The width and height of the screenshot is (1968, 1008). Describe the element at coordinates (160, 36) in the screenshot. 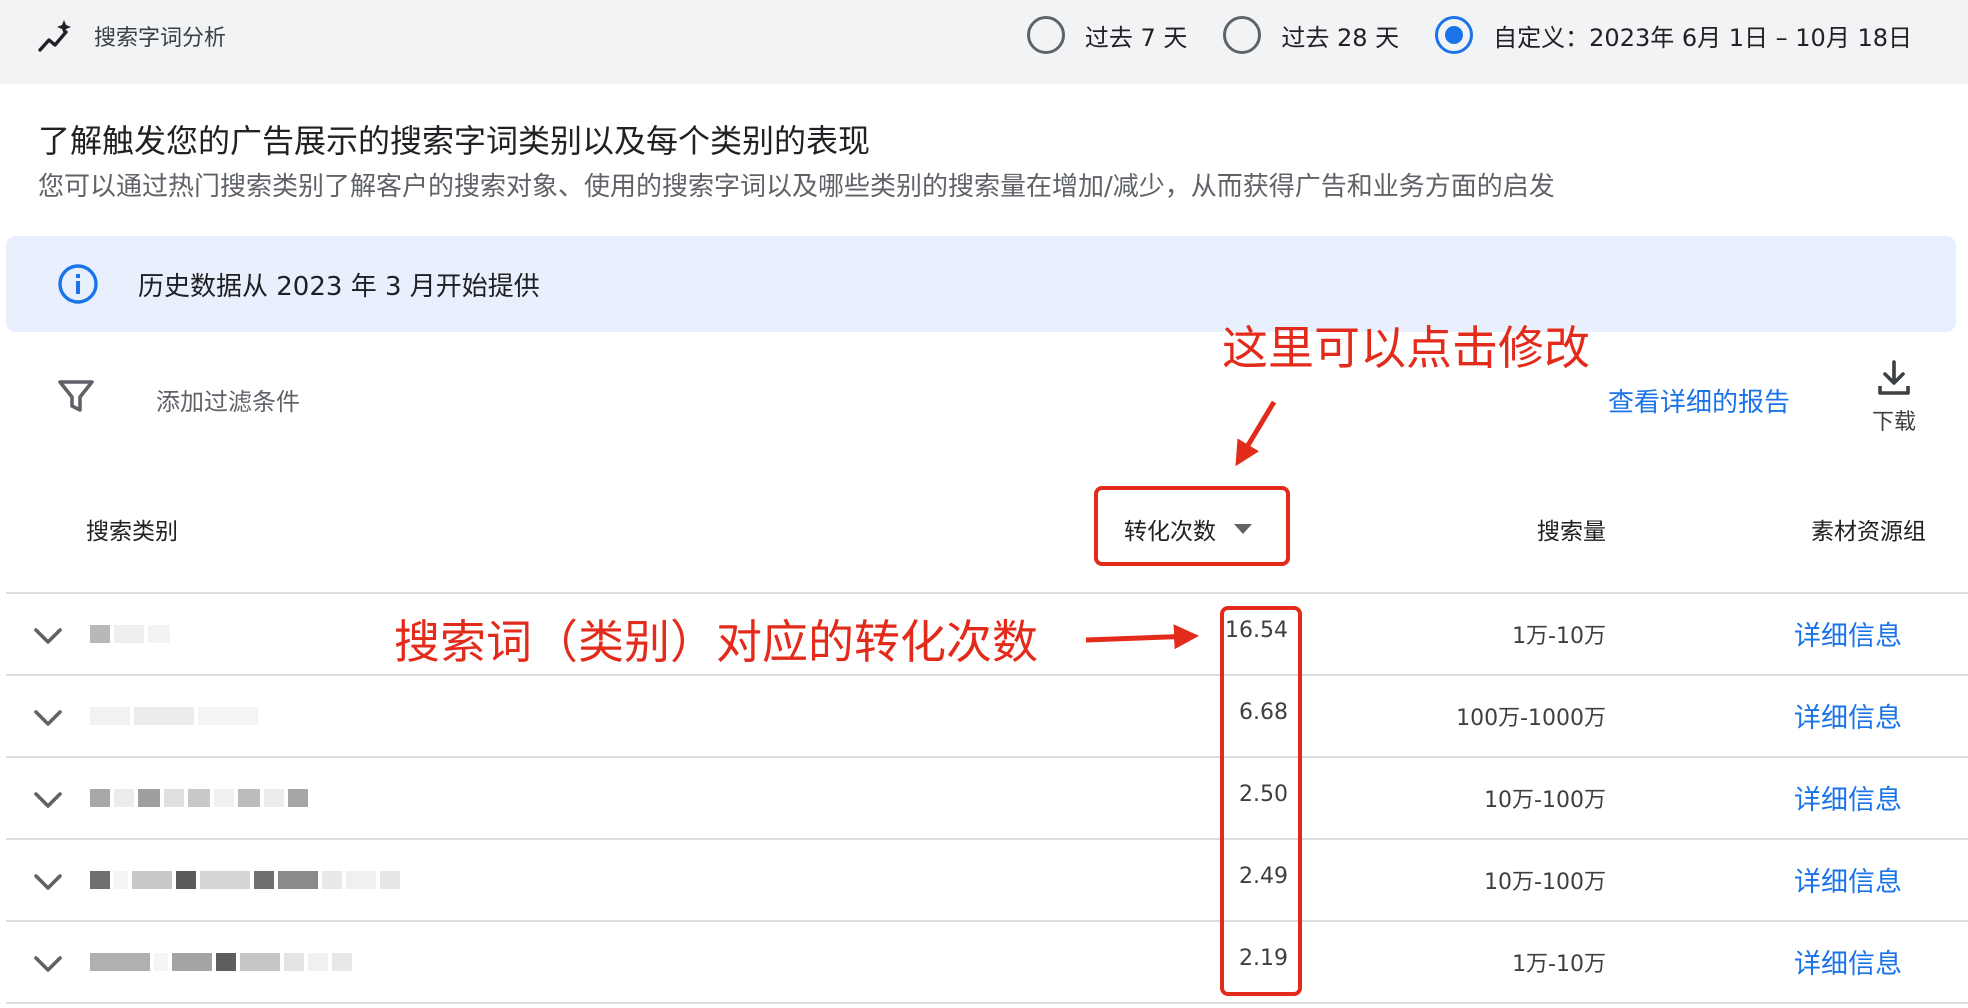

I see `page-title: 搜索字词分析` at that location.